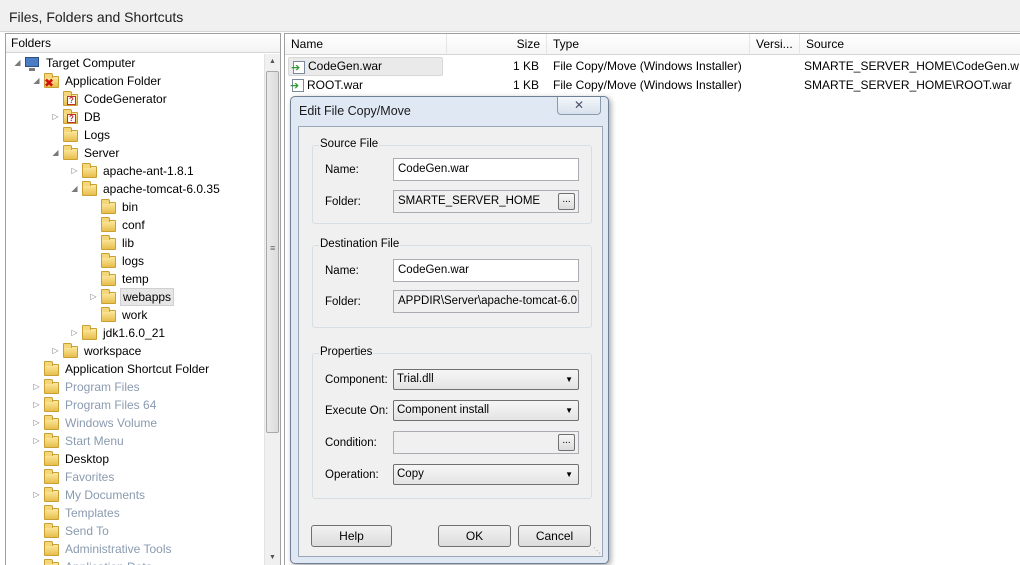 The image size is (1020, 565). Describe the element at coordinates (135, 135) in the screenshot. I see `tree-item: Logs` at that location.